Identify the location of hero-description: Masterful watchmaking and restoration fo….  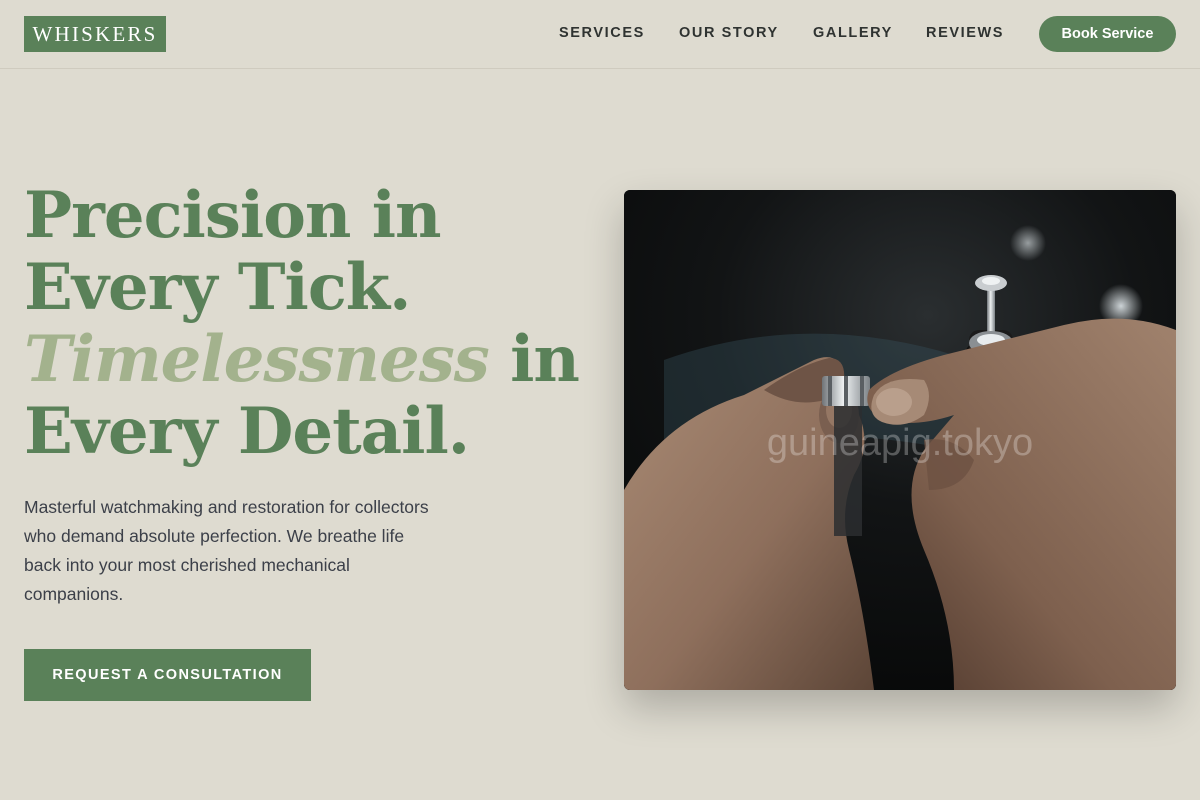
(226, 550).